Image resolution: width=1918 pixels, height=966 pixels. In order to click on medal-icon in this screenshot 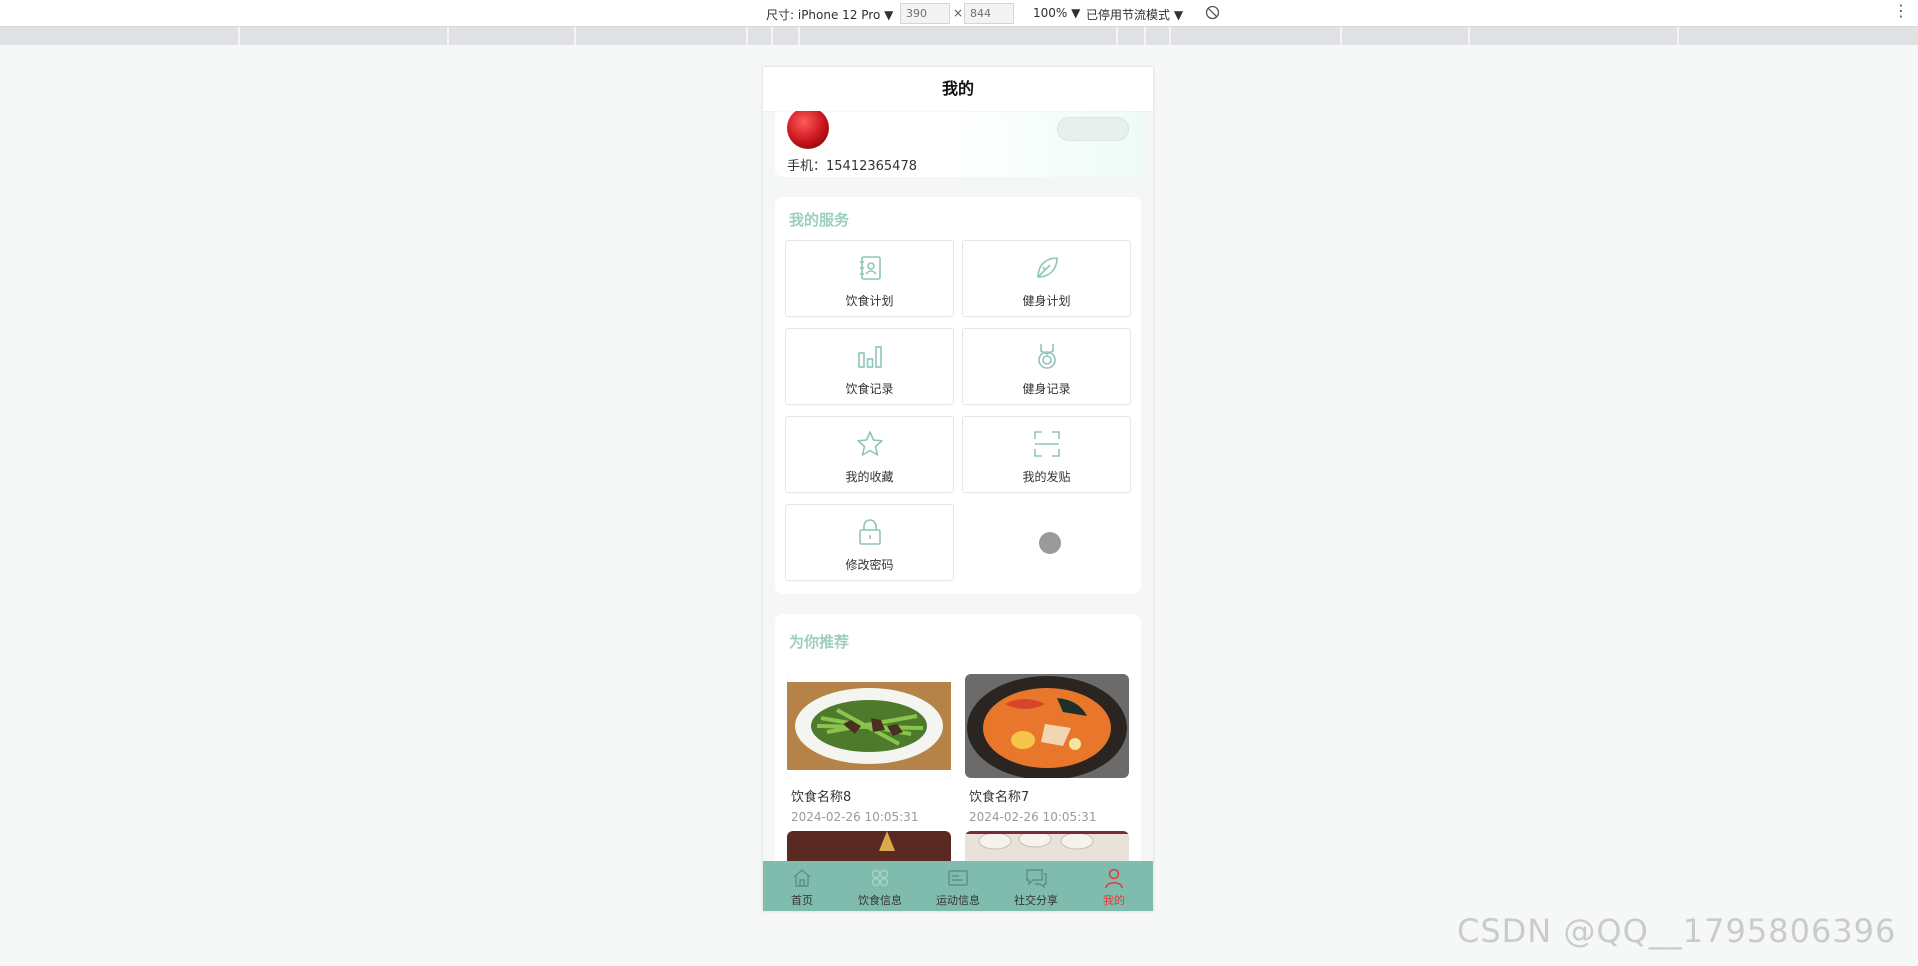, I will do `click(1046, 356)`.